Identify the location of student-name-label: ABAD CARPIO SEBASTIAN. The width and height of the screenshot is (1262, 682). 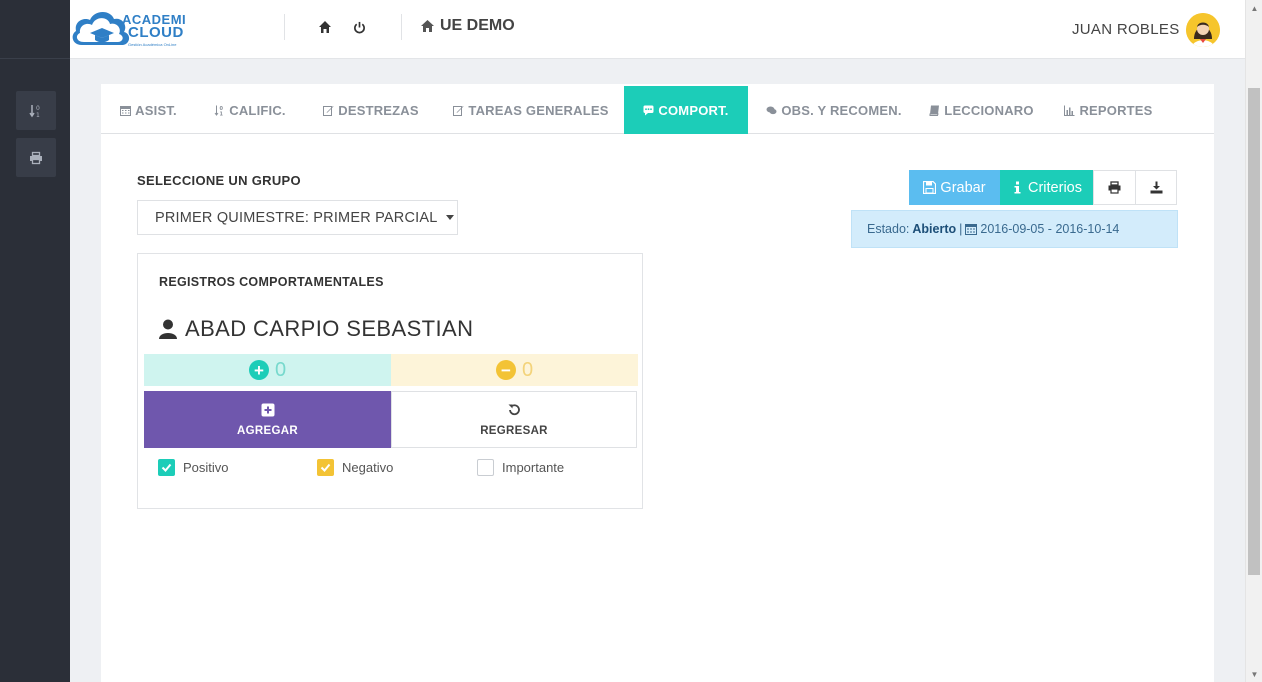
(329, 328).